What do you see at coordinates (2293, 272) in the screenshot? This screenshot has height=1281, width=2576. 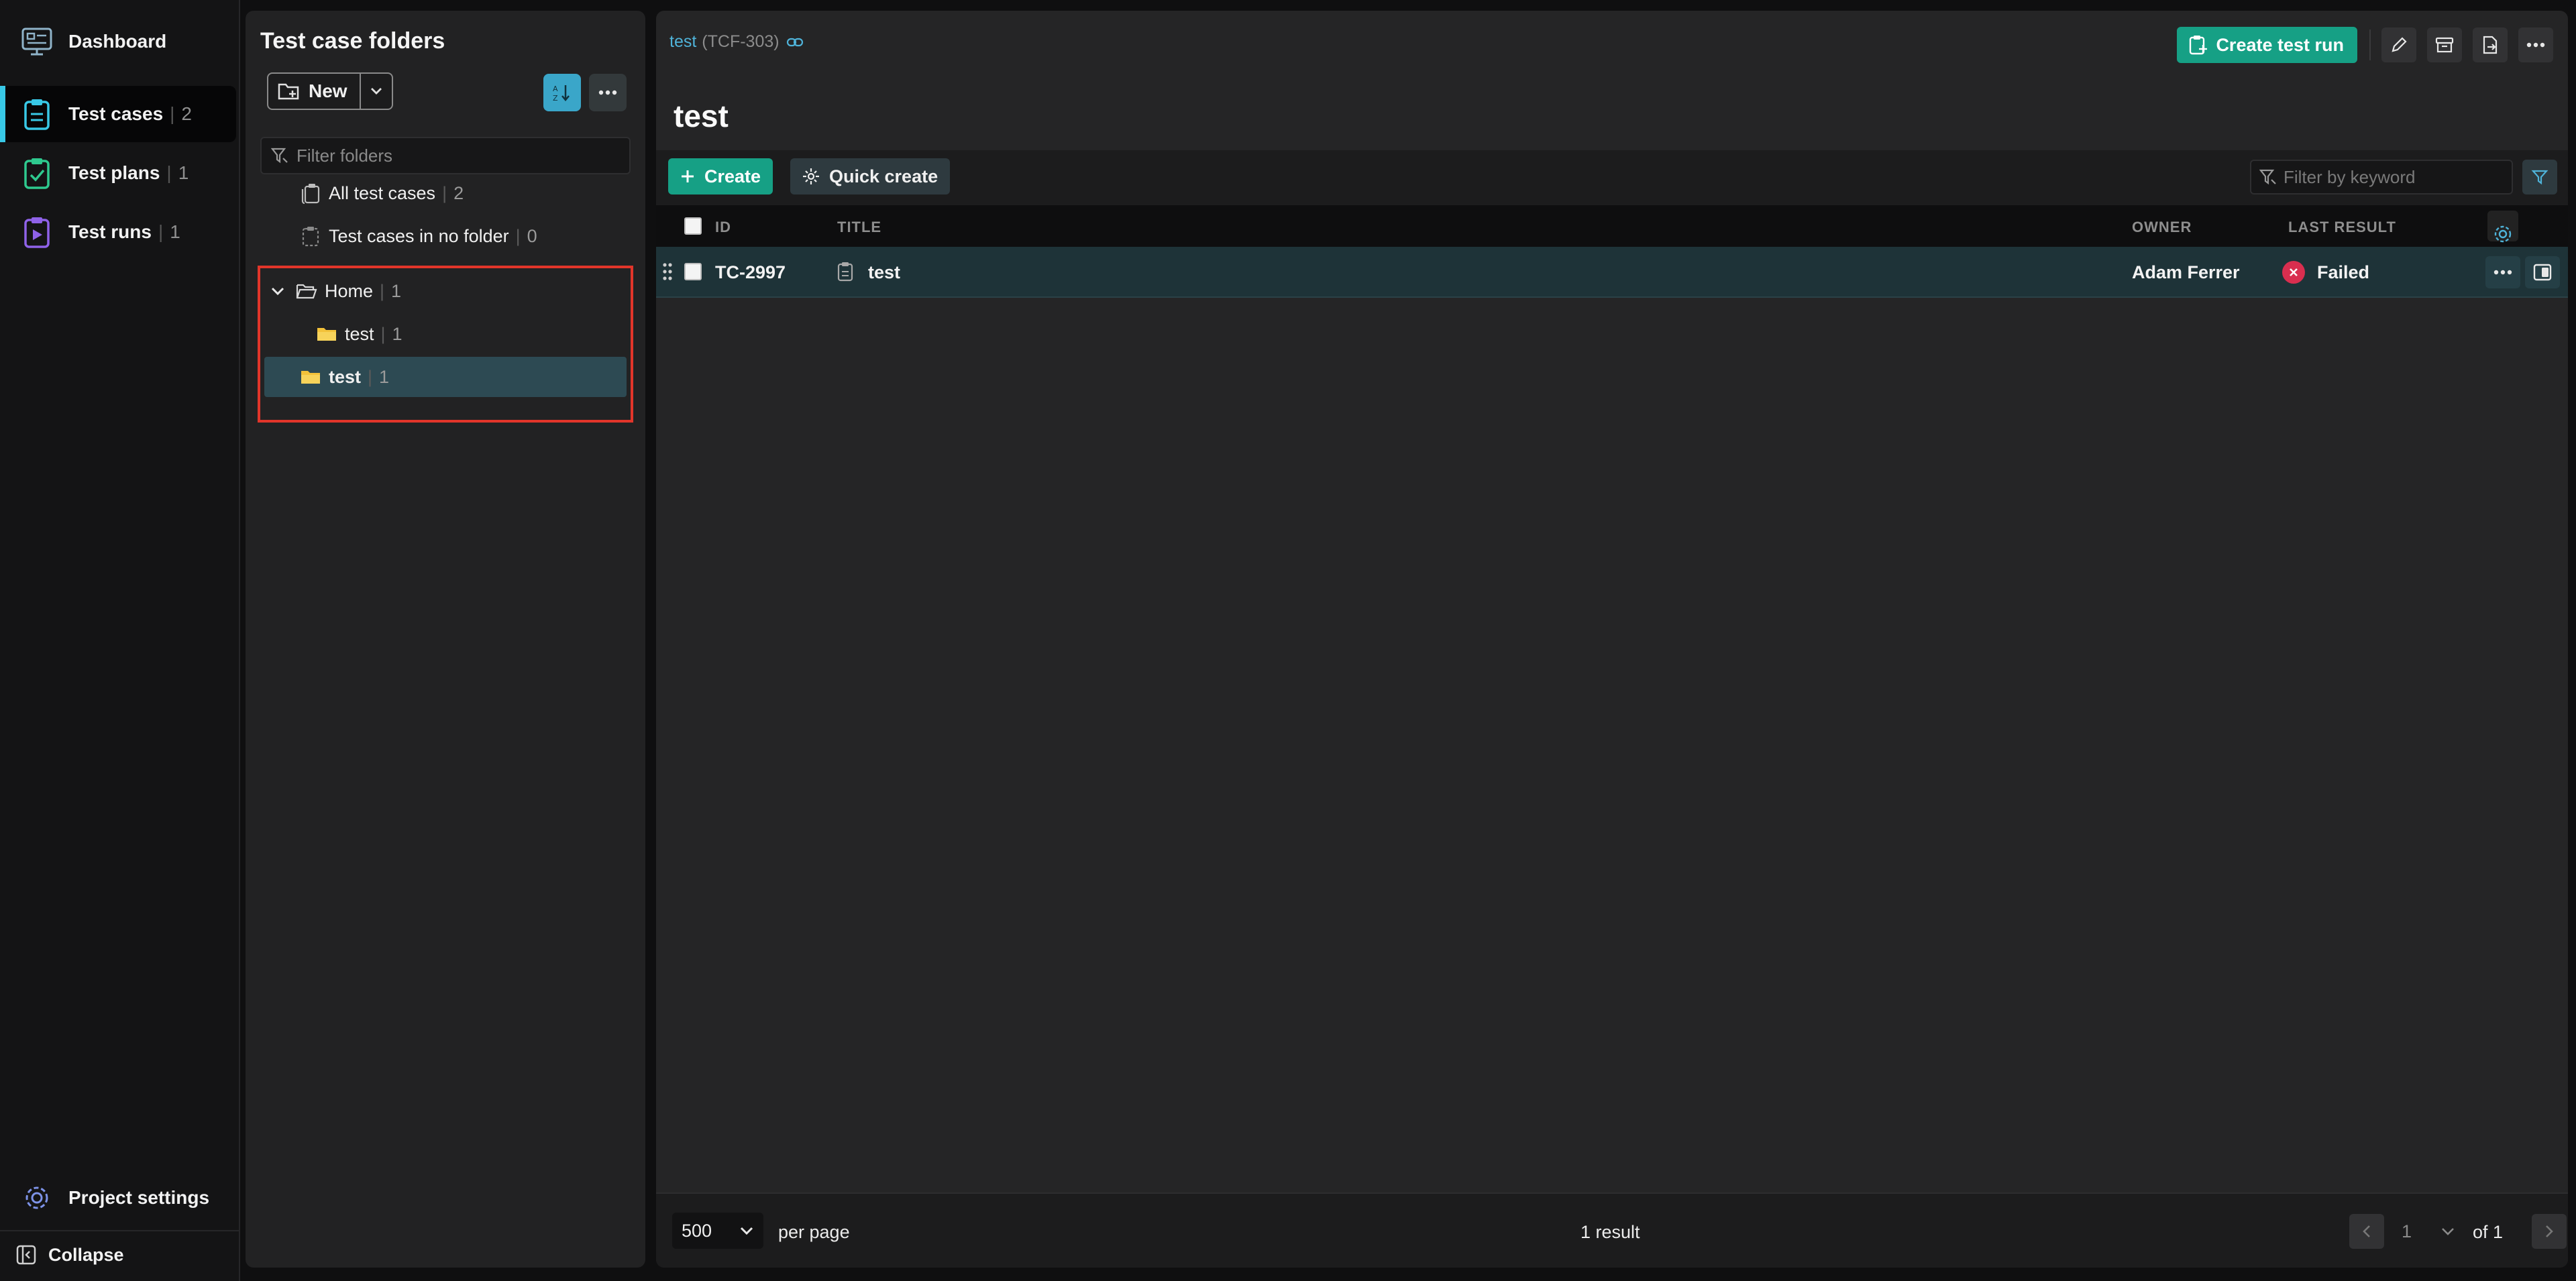 I see `failed-status-icon` at bounding box center [2293, 272].